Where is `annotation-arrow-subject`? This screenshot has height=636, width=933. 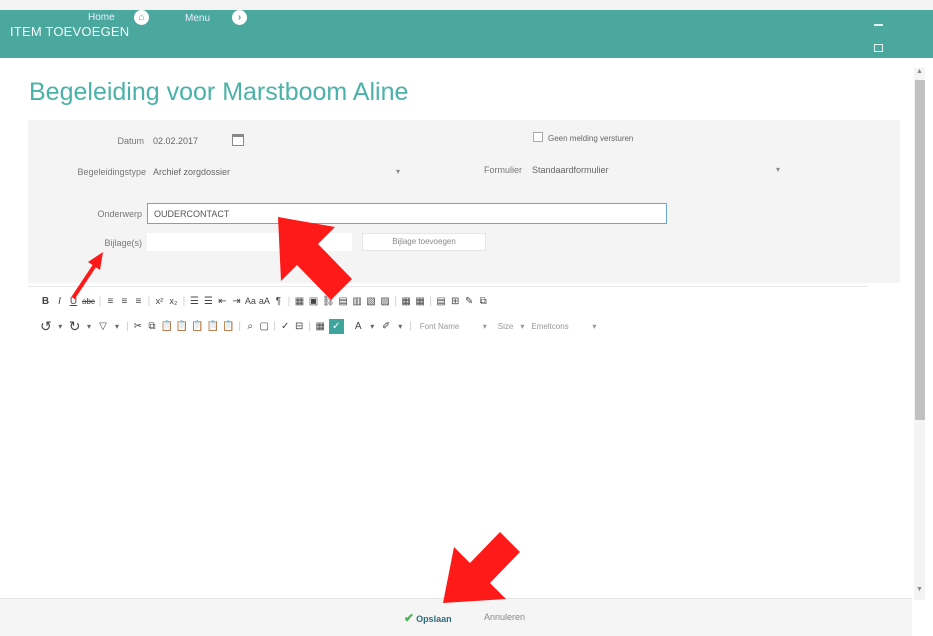
annotation-arrow-subject is located at coordinates (315, 258).